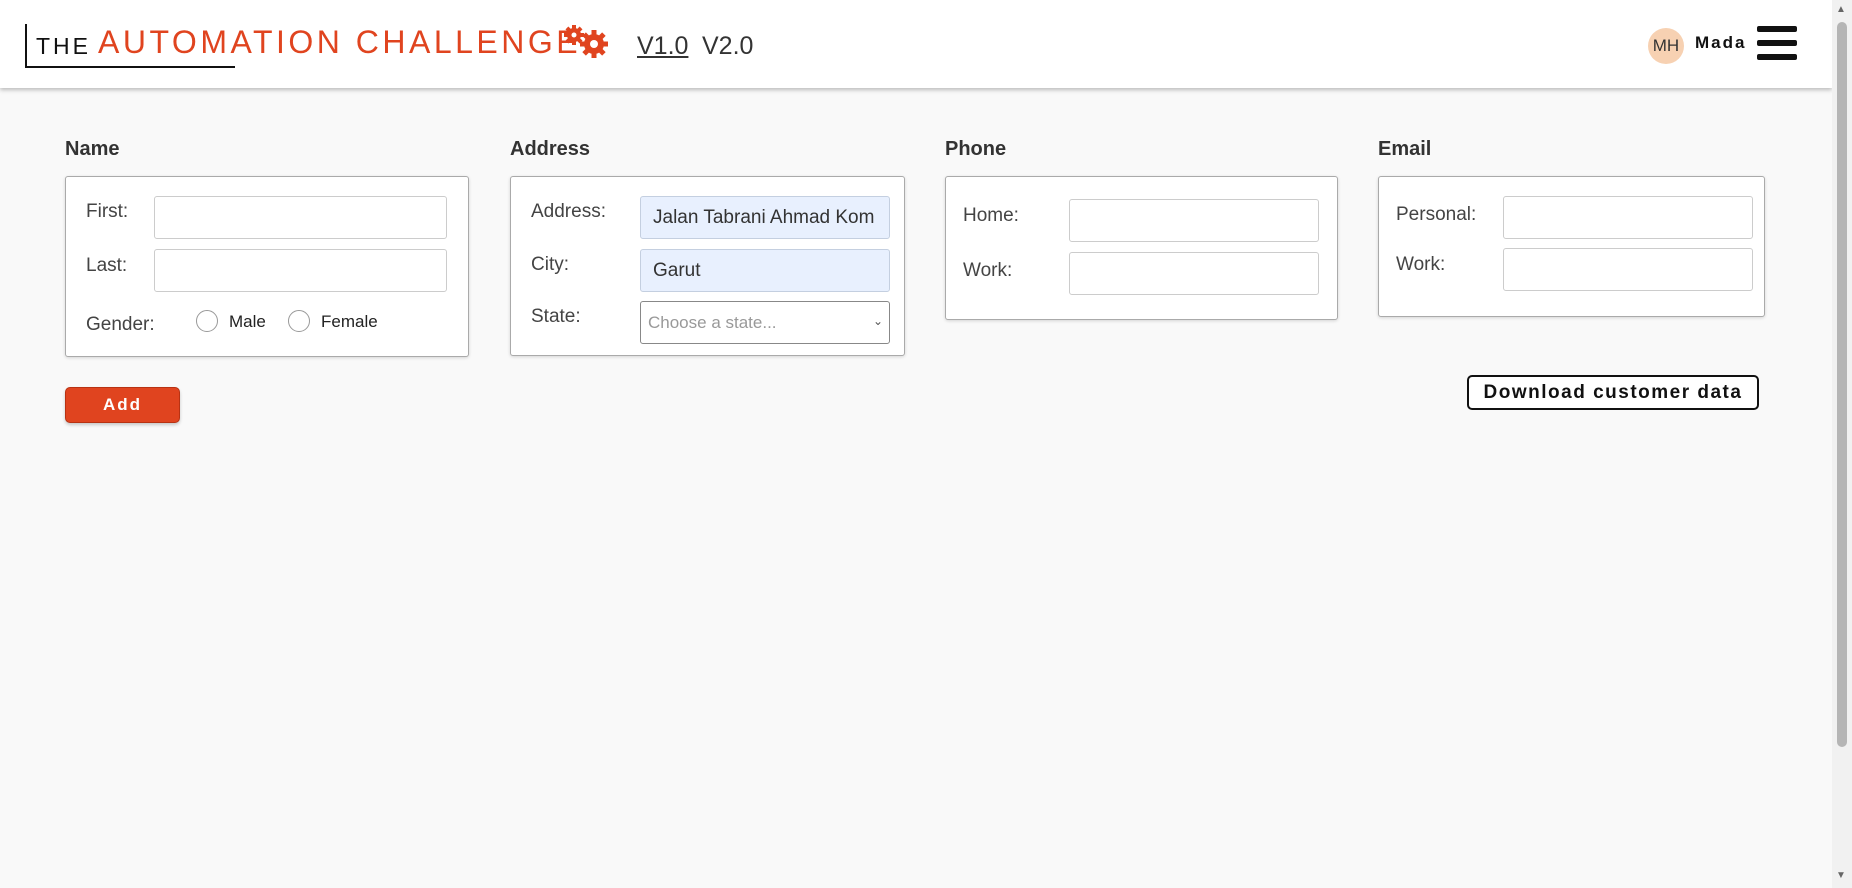 This screenshot has height=888, width=1852. Describe the element at coordinates (122, 405) in the screenshot. I see `add-button: Add` at that location.